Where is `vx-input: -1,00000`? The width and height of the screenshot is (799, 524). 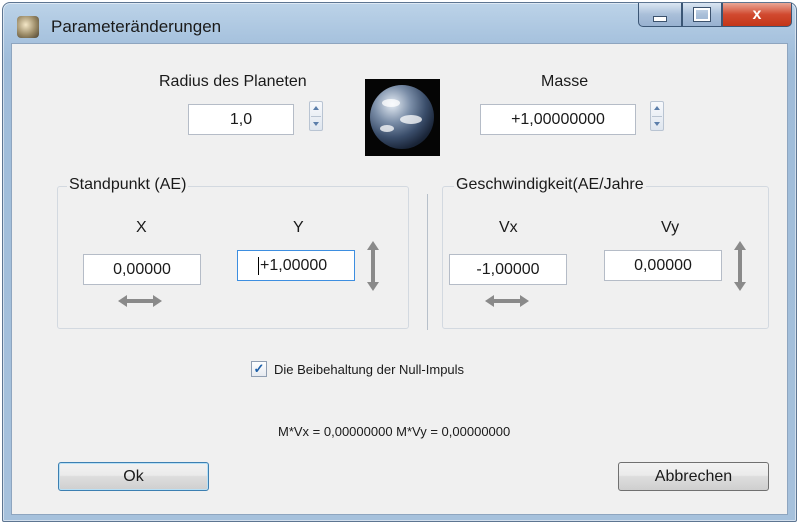 vx-input: -1,00000 is located at coordinates (508, 269).